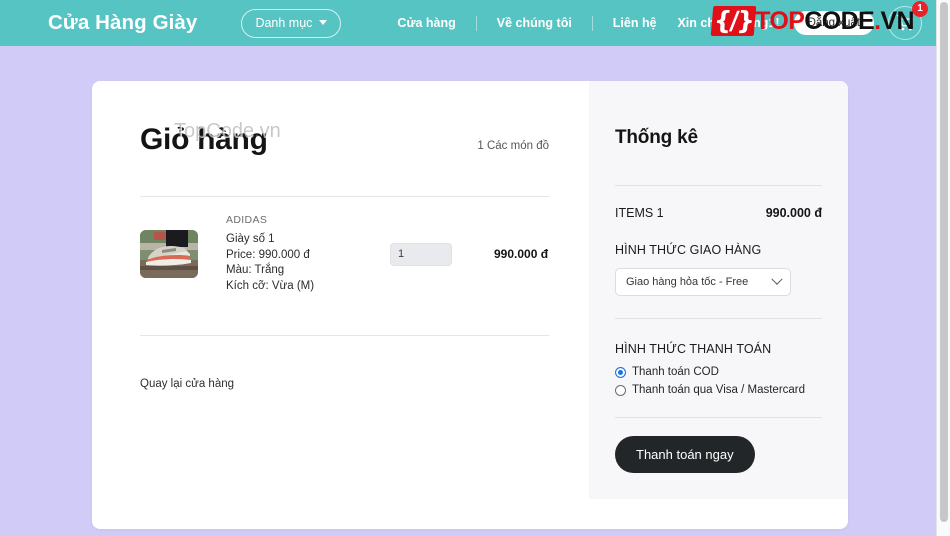 This screenshot has height=536, width=950. What do you see at coordinates (685, 454) in the screenshot?
I see `checkout-button: Thanh toán ngay` at bounding box center [685, 454].